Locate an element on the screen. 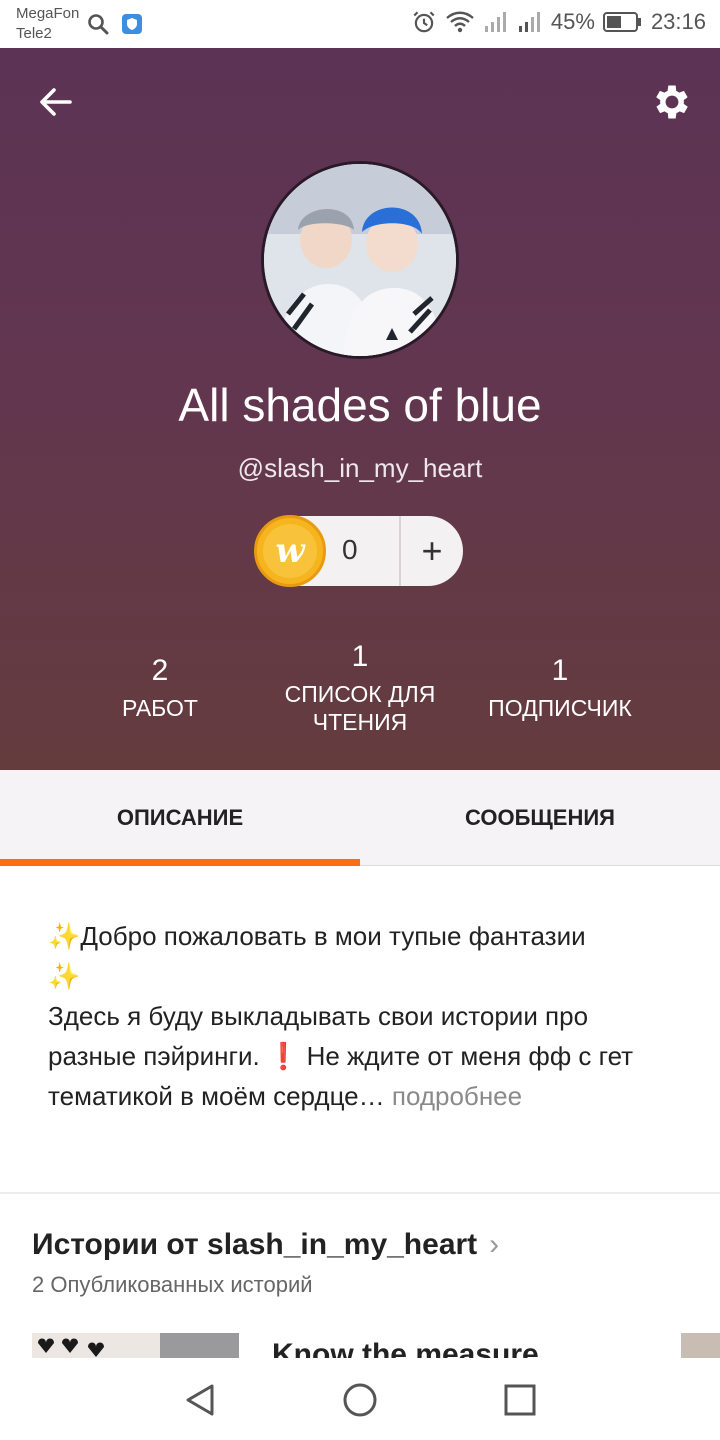 This screenshot has width=720, height=1440. stat-works-count: 2 is located at coordinates (160, 670).